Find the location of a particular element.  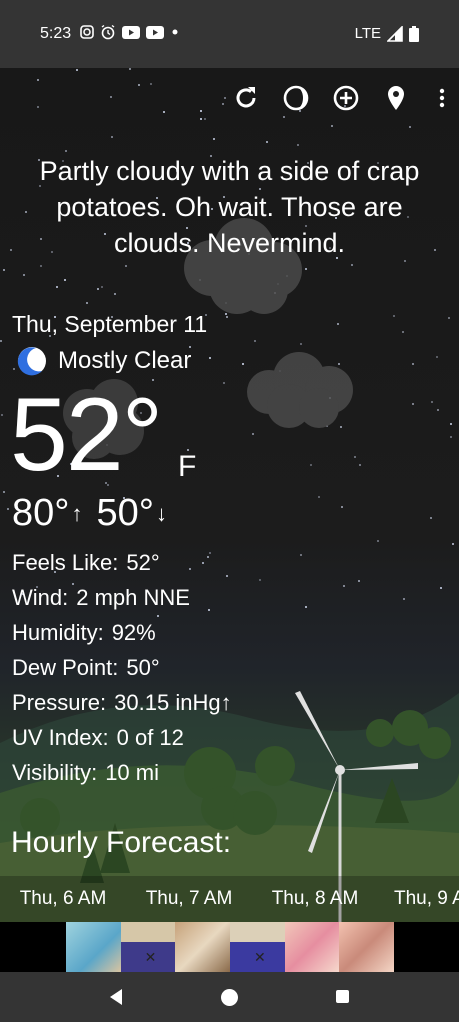

status-icons is located at coordinates (130, 32).